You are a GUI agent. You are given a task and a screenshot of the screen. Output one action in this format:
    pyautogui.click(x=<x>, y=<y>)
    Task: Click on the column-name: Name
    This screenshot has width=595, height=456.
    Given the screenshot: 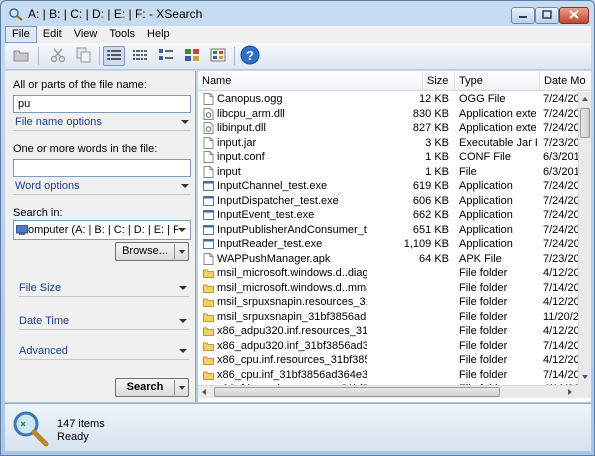 What is the action you would take?
    pyautogui.click(x=310, y=81)
    